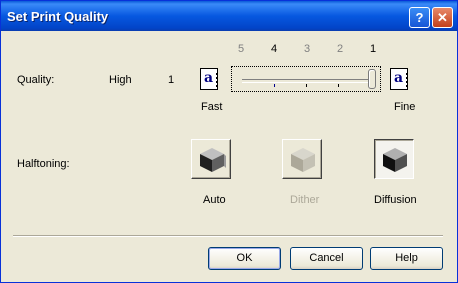  What do you see at coordinates (419, 17) in the screenshot?
I see `help-title-button: ?` at bounding box center [419, 17].